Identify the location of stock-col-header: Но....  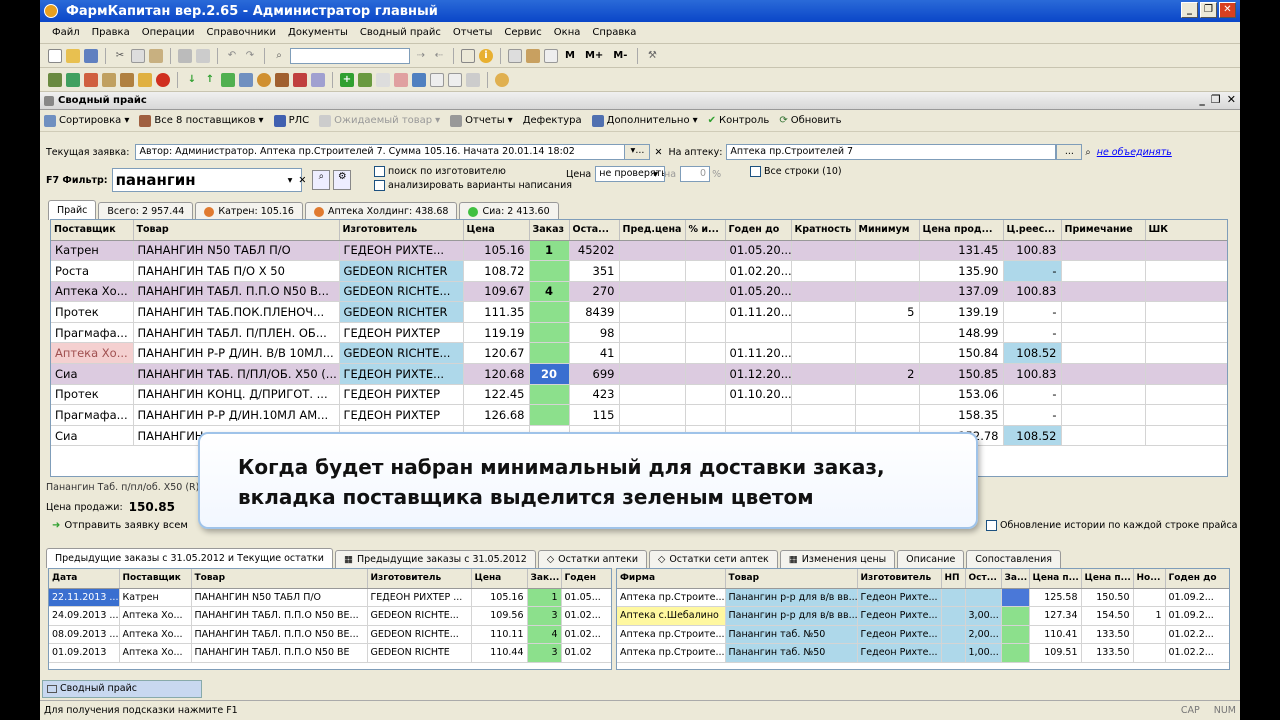
(1149, 579).